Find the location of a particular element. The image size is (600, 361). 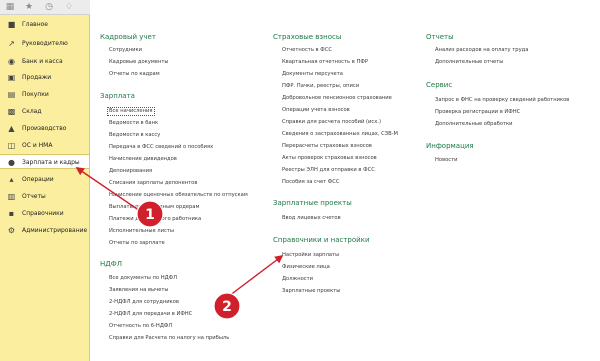

sidebar-item-production: ▲ Производство is located at coordinates (44, 128).